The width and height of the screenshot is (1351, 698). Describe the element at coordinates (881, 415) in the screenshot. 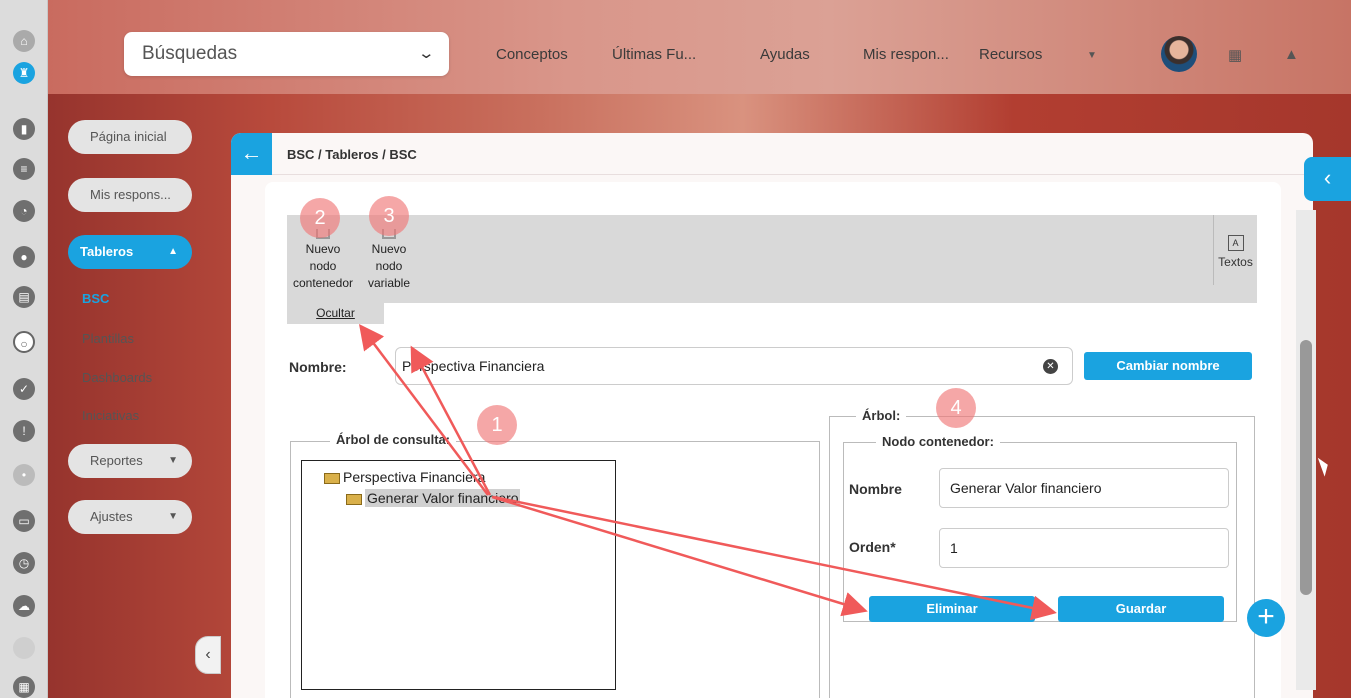

I see `arbol-legend: Árbol:` at that location.